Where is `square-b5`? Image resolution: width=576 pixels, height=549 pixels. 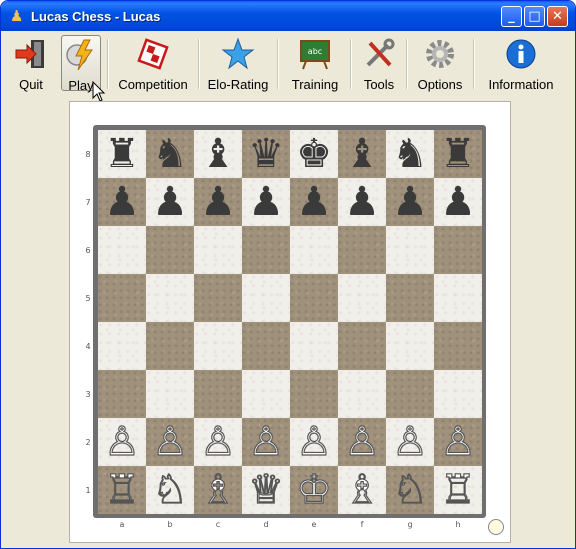
square-b5 is located at coordinates (170, 298).